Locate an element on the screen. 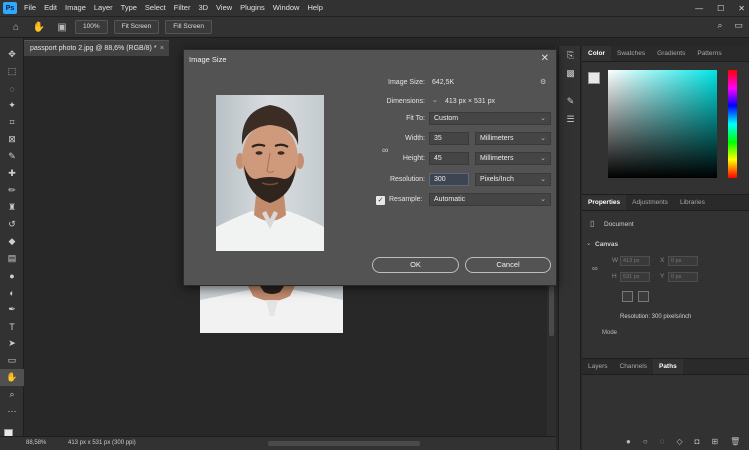 This screenshot has width=749, height=450. tab-adjustments: Adjustments is located at coordinates (650, 202).